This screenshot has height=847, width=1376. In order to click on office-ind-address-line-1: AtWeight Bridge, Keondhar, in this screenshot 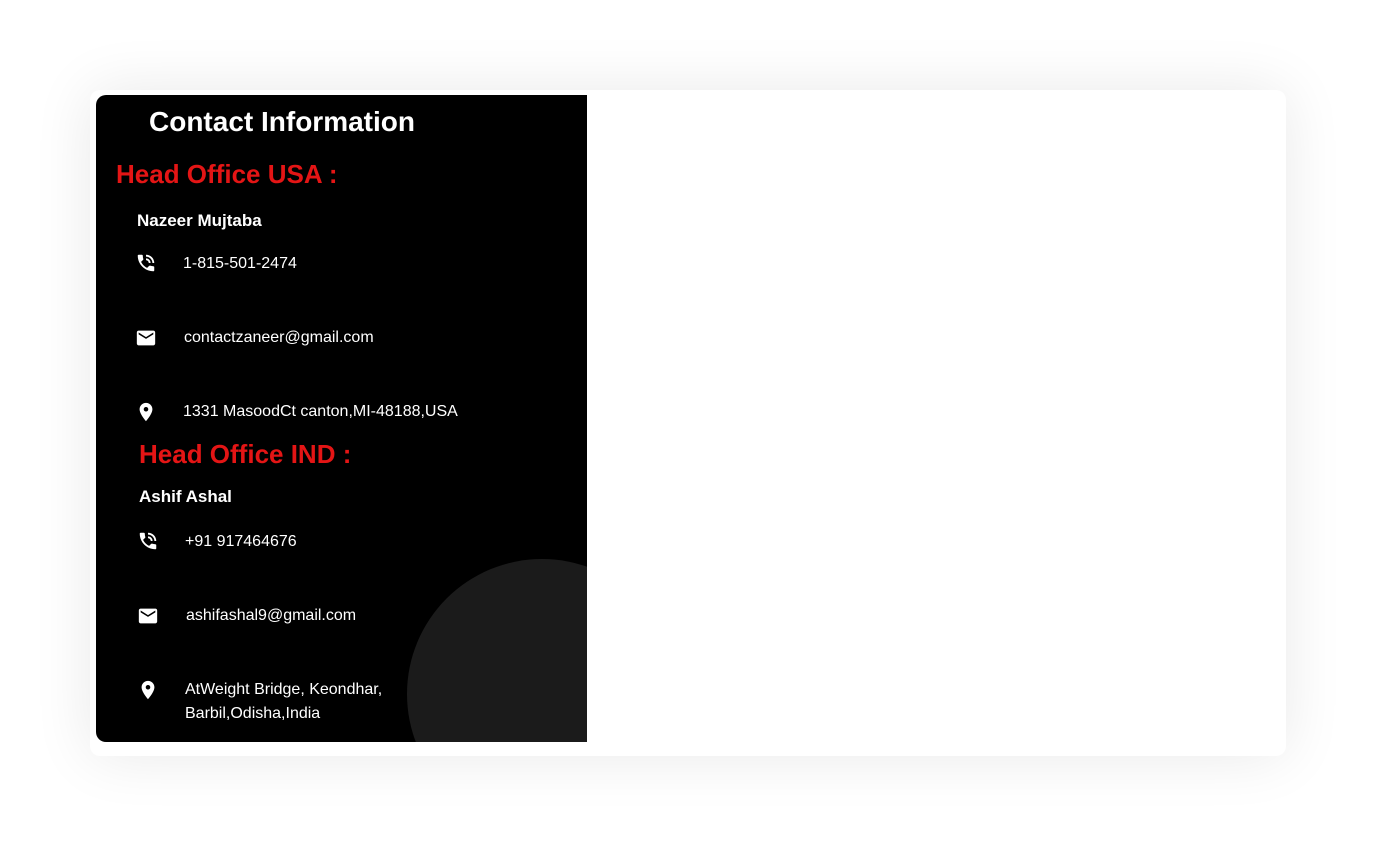, I will do `click(284, 689)`.